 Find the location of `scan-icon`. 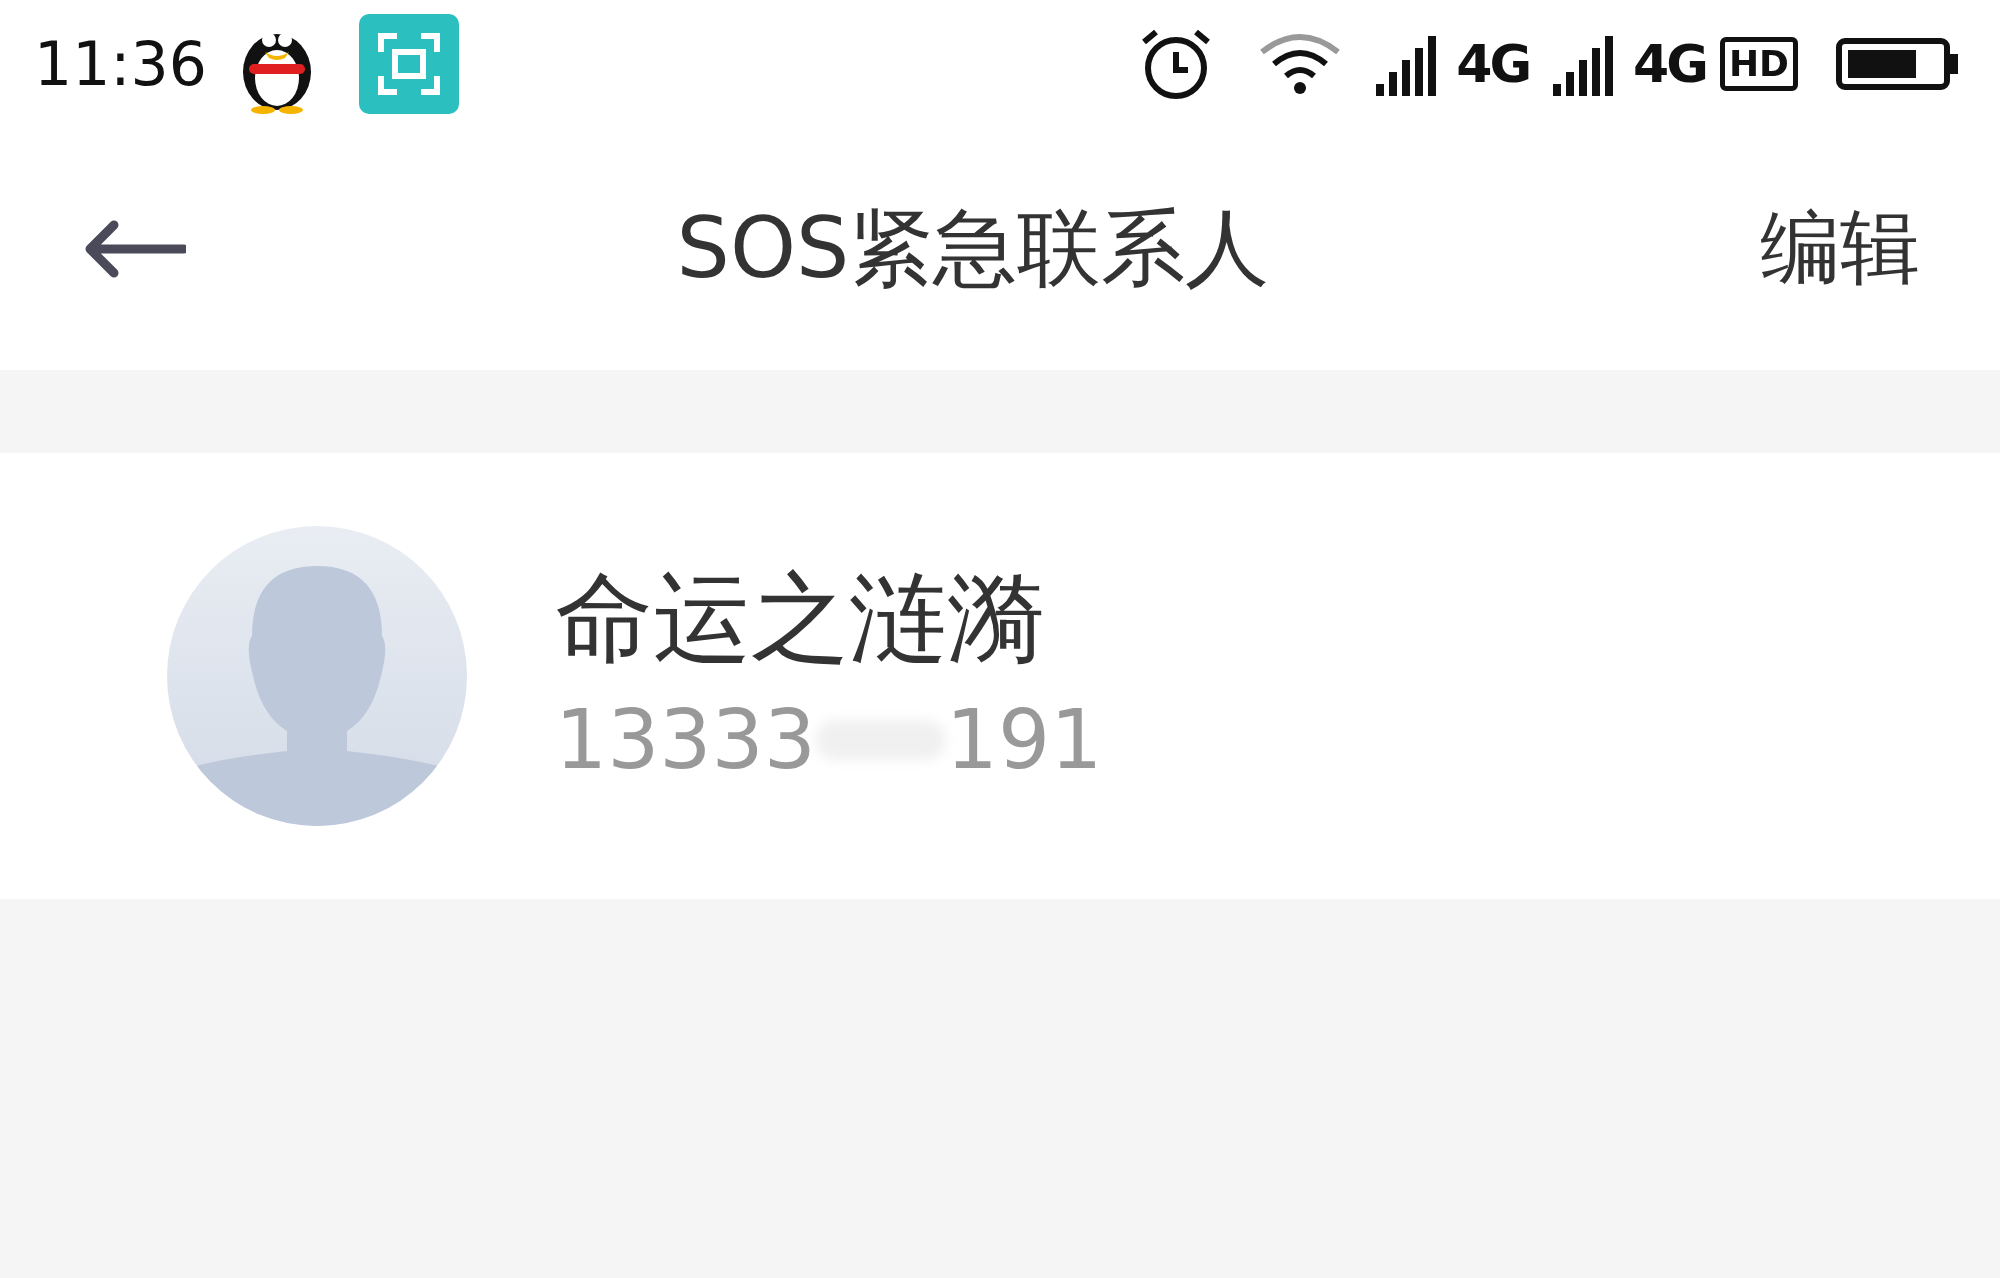

scan-icon is located at coordinates (408, 64).